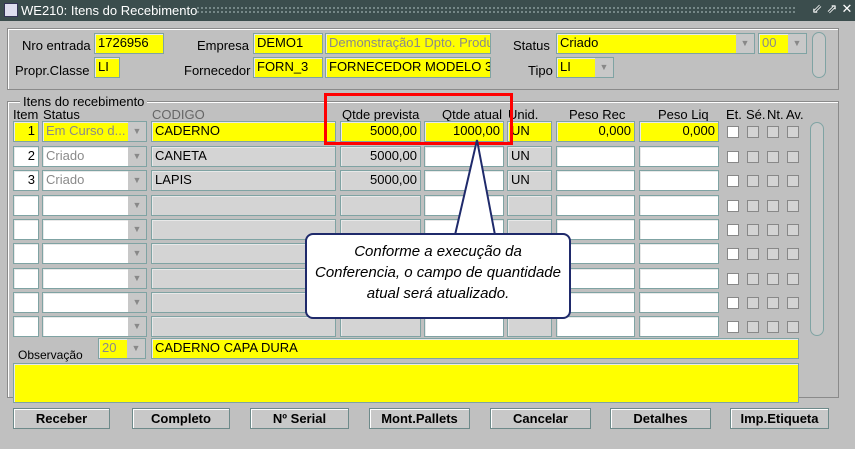 This screenshot has height=449, width=855. Describe the element at coordinates (660, 418) in the screenshot. I see `button-detalhes: Detalhes` at that location.